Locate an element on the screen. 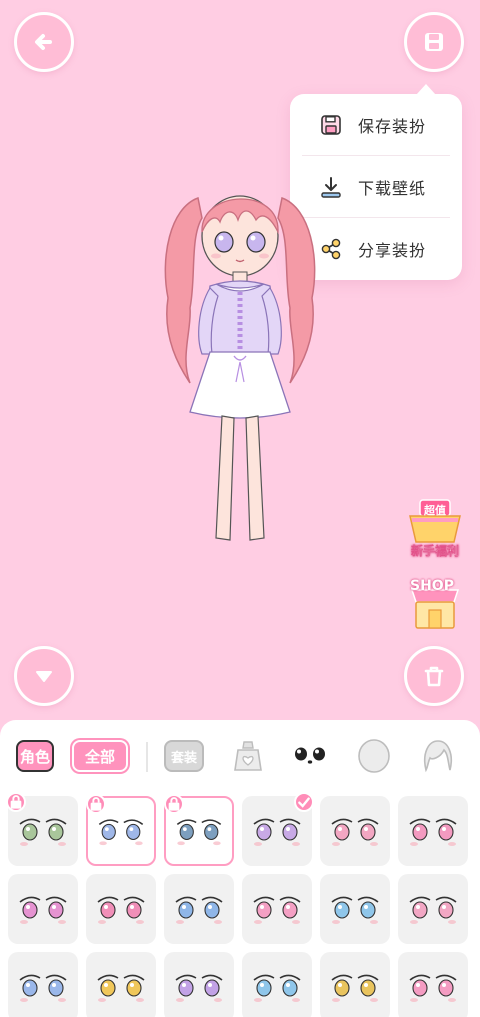 This screenshot has width=480, height=1017. right-twin-tail is located at coordinates (296, 290).